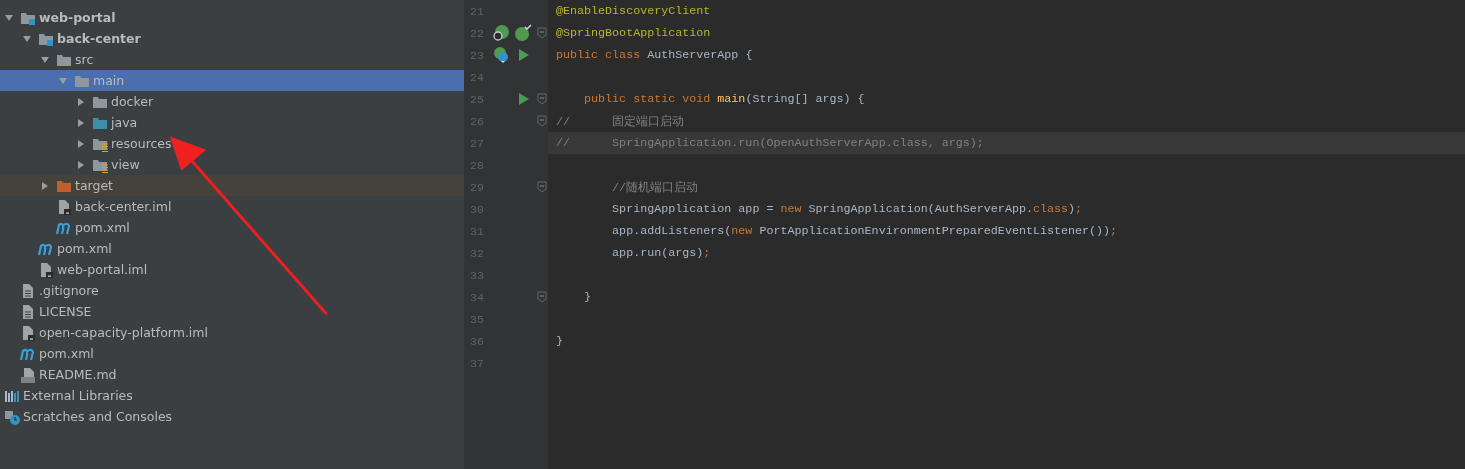 The height and width of the screenshot is (469, 1465). Describe the element at coordinates (28, 374) in the screenshot. I see `markdown-file-icon` at that location.